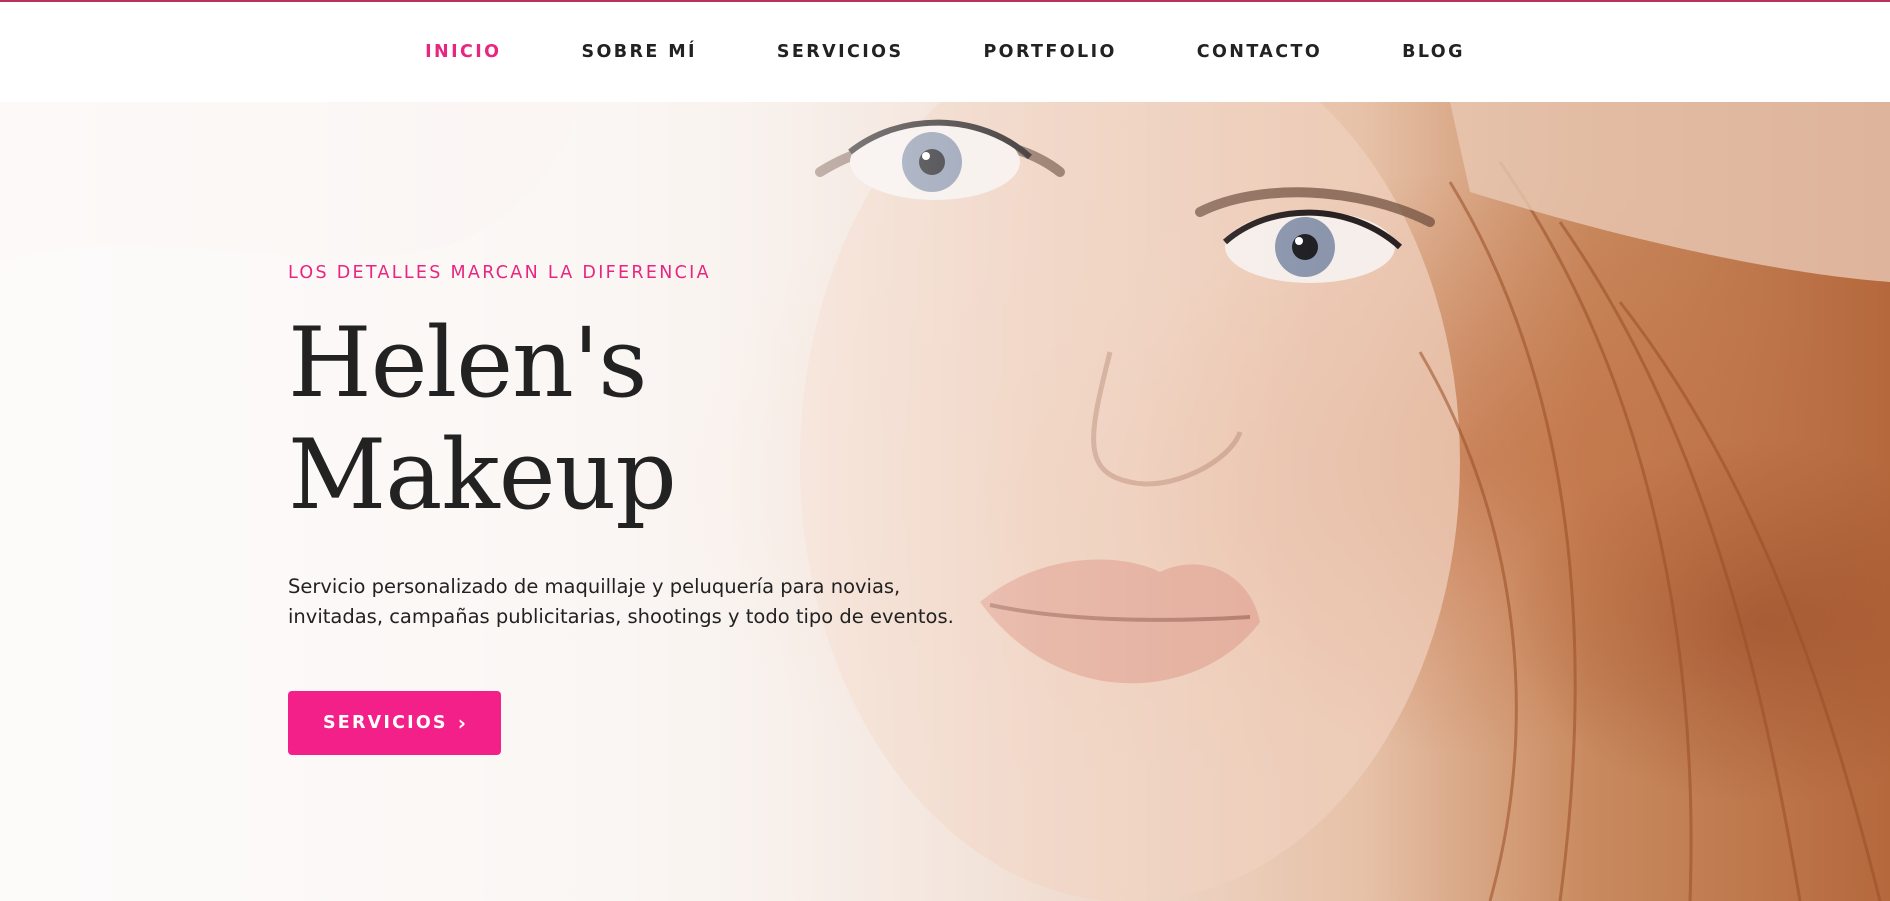 Image resolution: width=1890 pixels, height=901 pixels. I want to click on chevron-right-icon: ›, so click(461, 723).